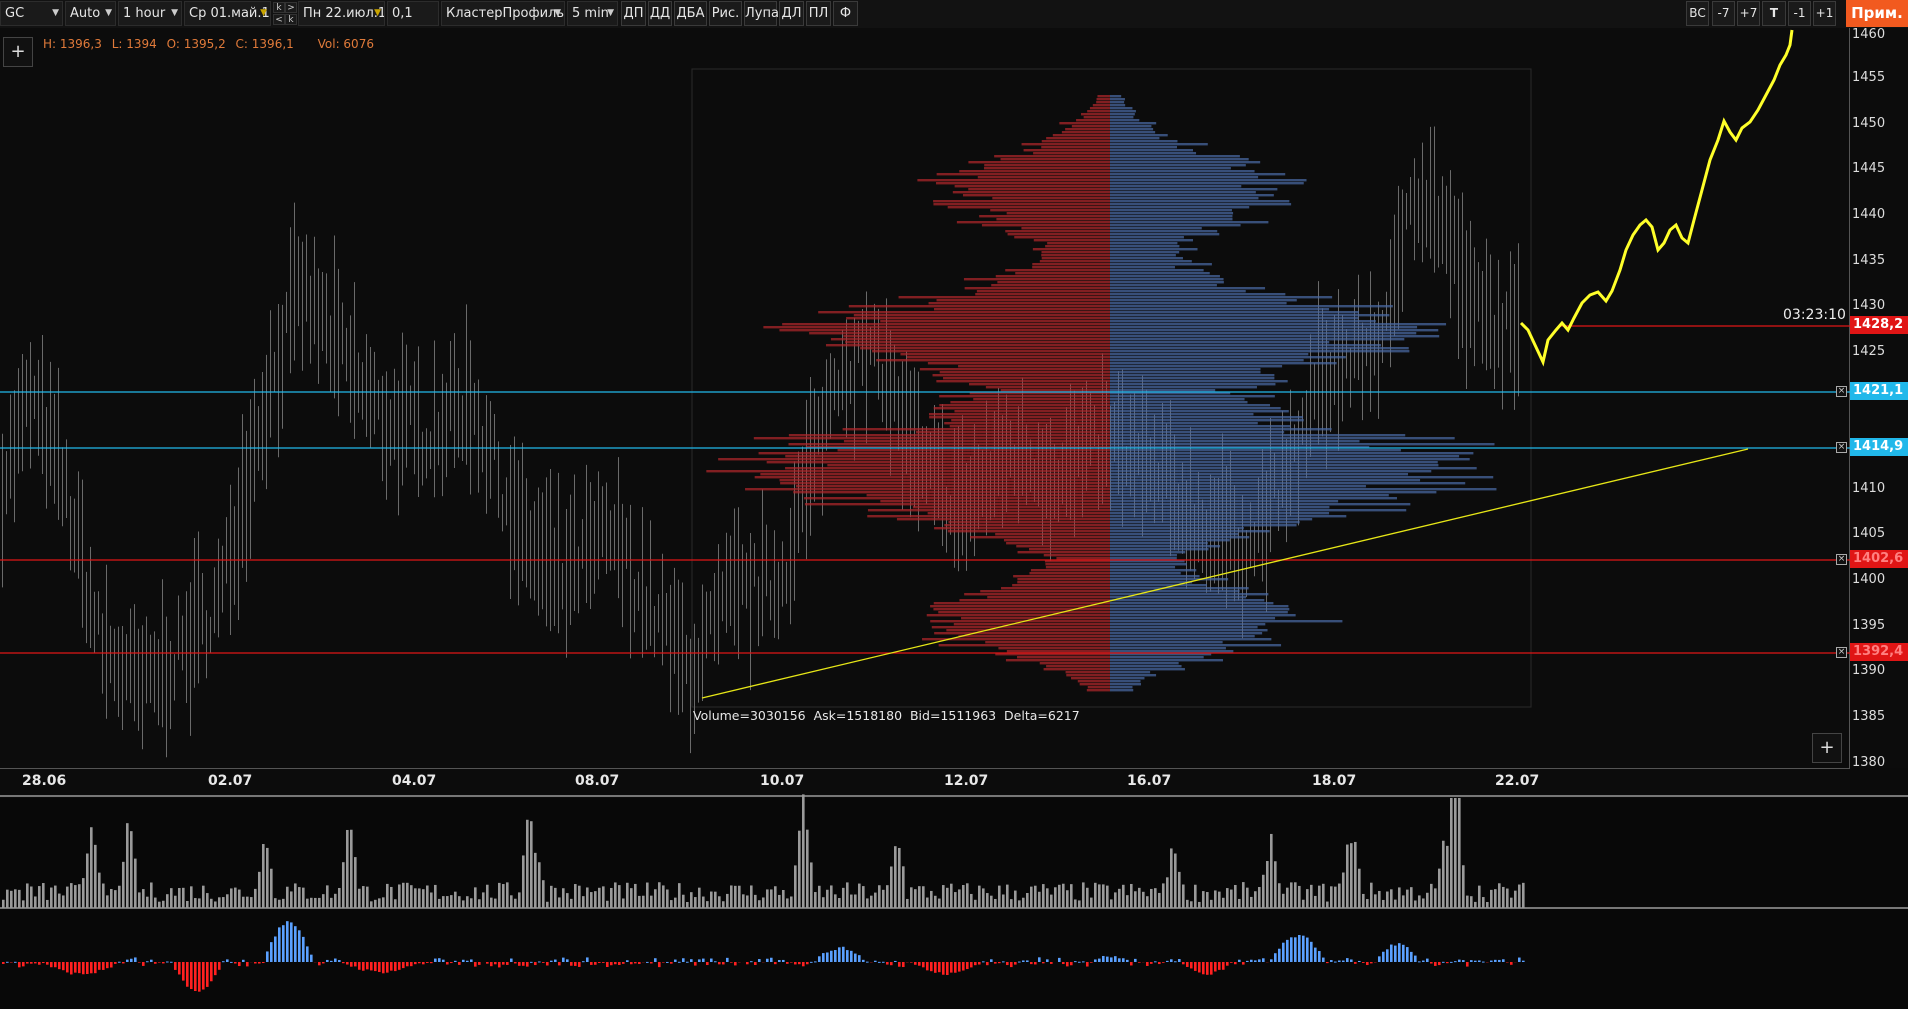 This screenshot has height=1009, width=1908. I want to click on level-label: 1402,6, so click(1879, 559).